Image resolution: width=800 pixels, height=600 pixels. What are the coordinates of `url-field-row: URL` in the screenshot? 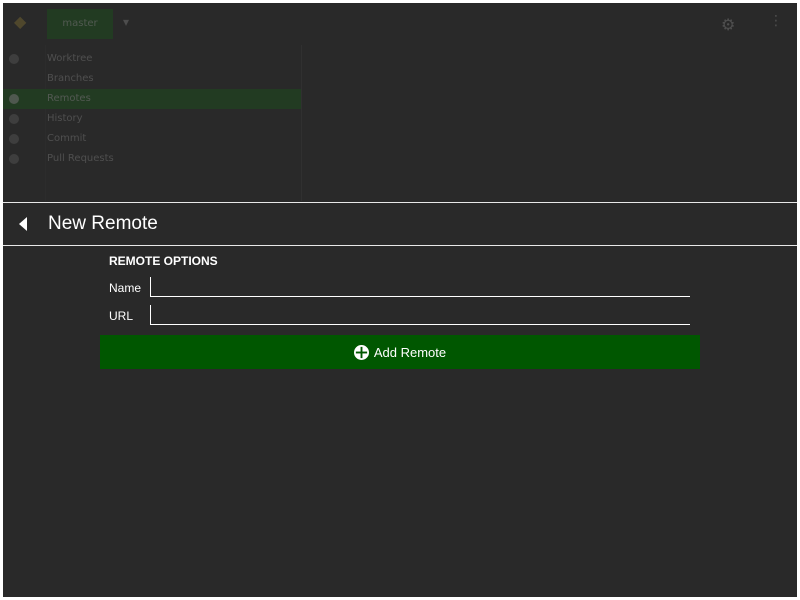 It's located at (400, 316).